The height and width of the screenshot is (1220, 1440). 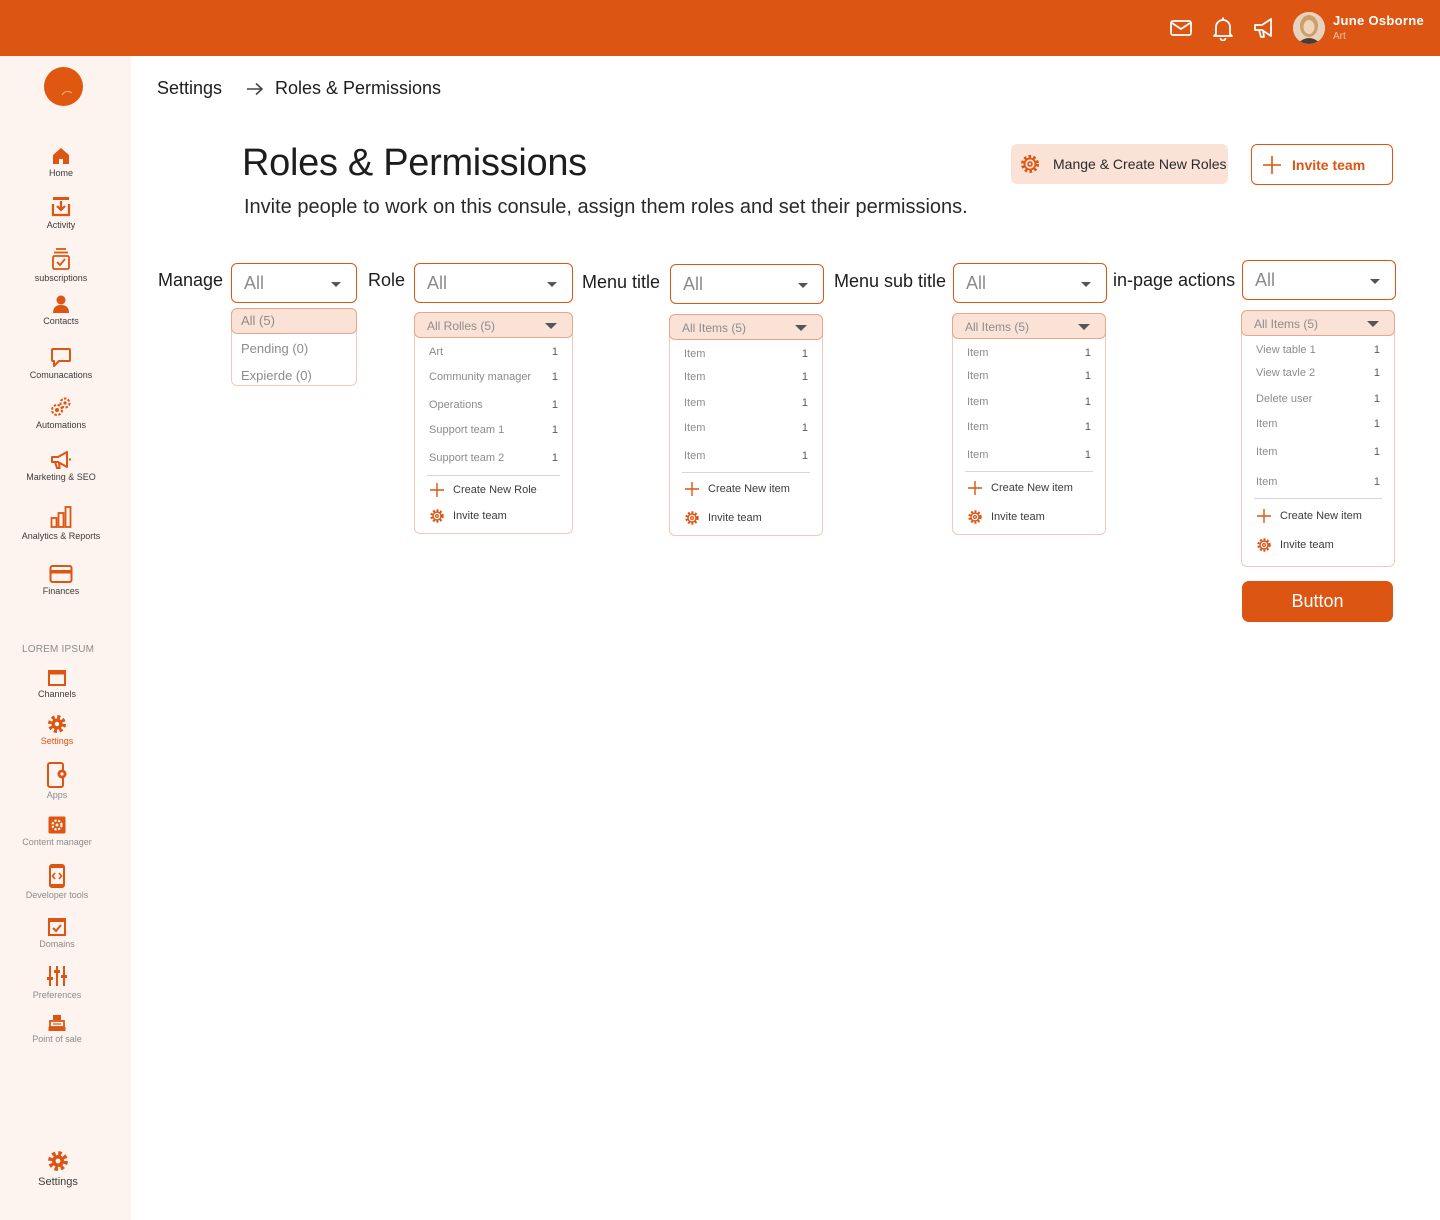 I want to click on avatar, so click(x=1309, y=28).